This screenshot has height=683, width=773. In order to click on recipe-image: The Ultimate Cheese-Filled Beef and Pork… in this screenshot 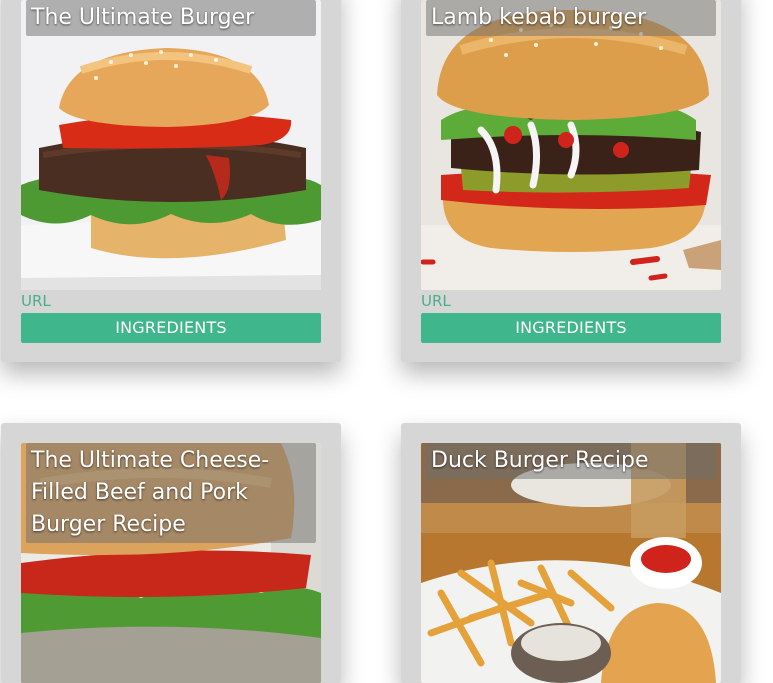, I will do `click(171, 563)`.